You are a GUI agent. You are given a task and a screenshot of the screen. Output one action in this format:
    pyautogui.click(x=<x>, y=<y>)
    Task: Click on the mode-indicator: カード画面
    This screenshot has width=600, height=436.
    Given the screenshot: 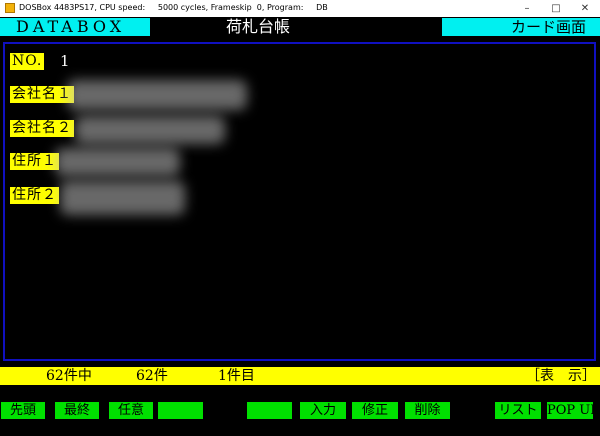 What is the action you would take?
    pyautogui.click(x=521, y=27)
    